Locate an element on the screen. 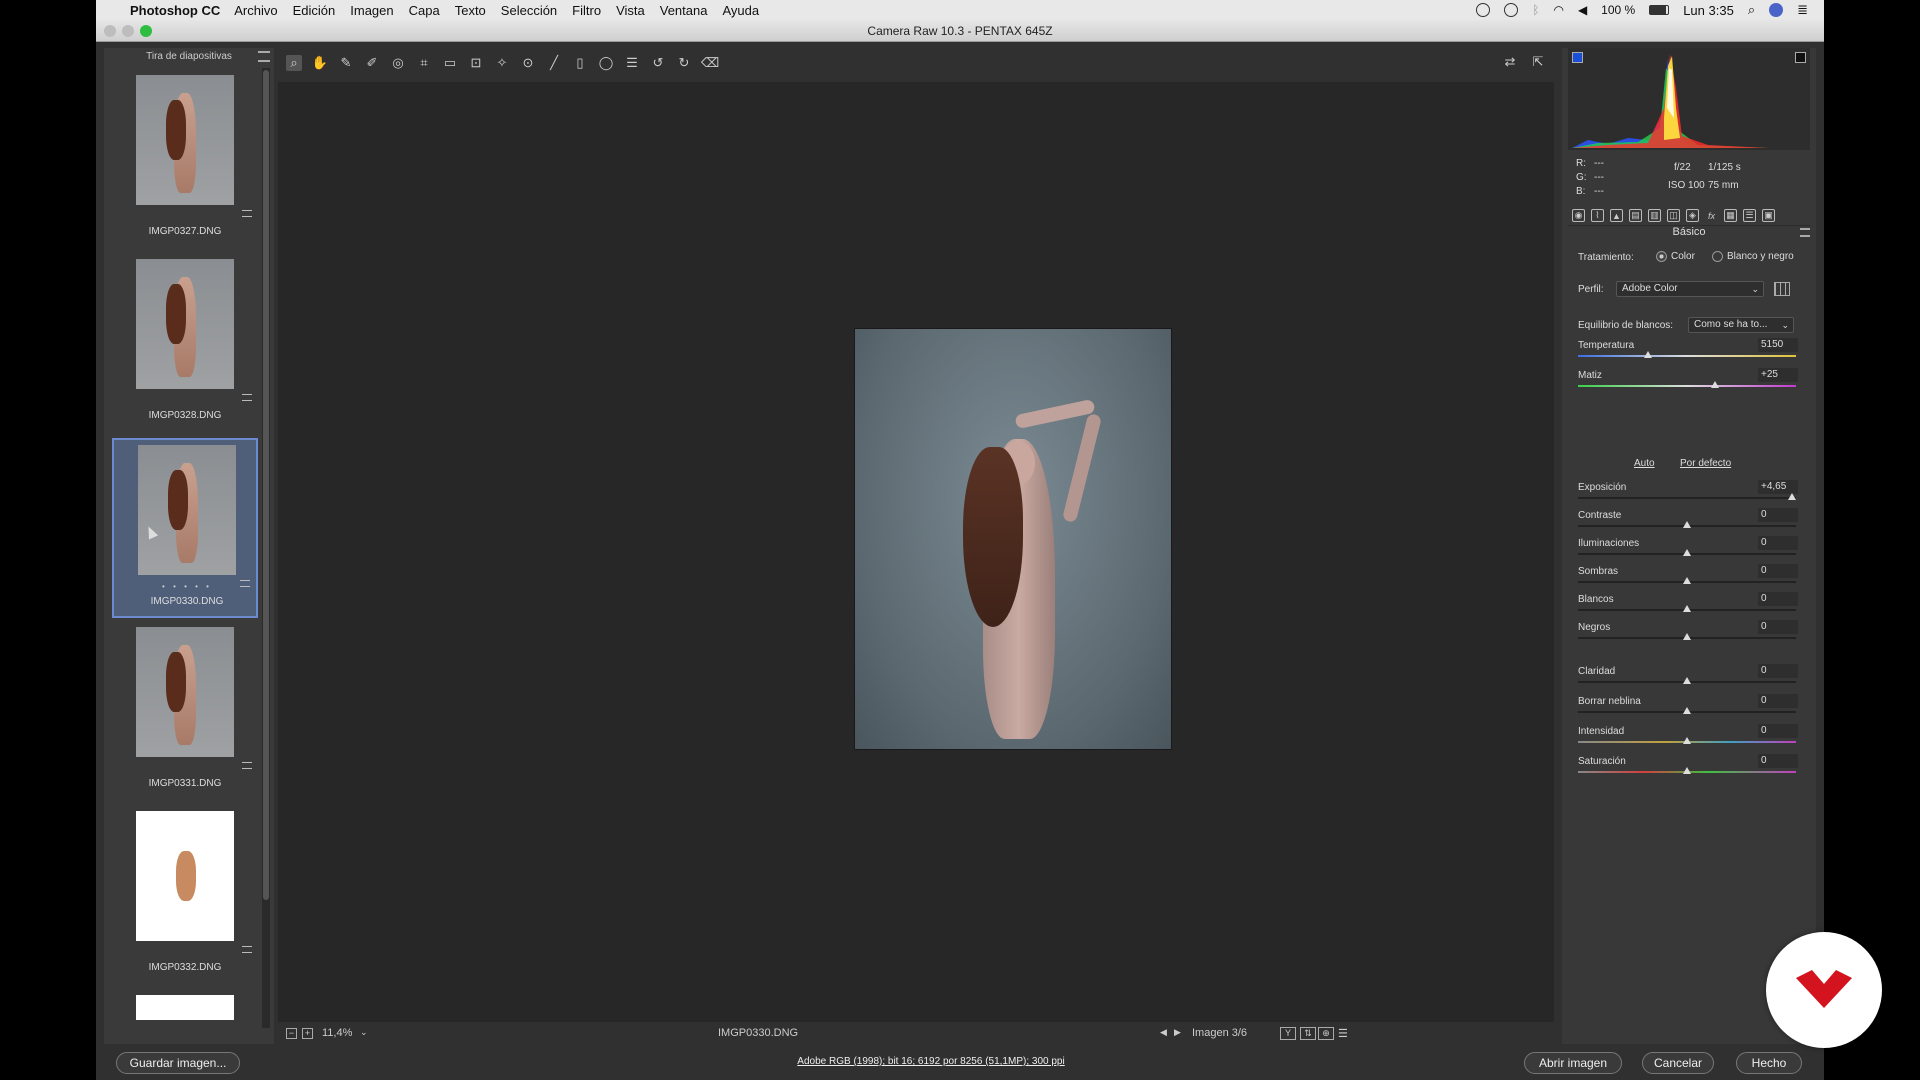 The height and width of the screenshot is (1080, 1920). done-button: Hecho is located at coordinates (1769, 1063).